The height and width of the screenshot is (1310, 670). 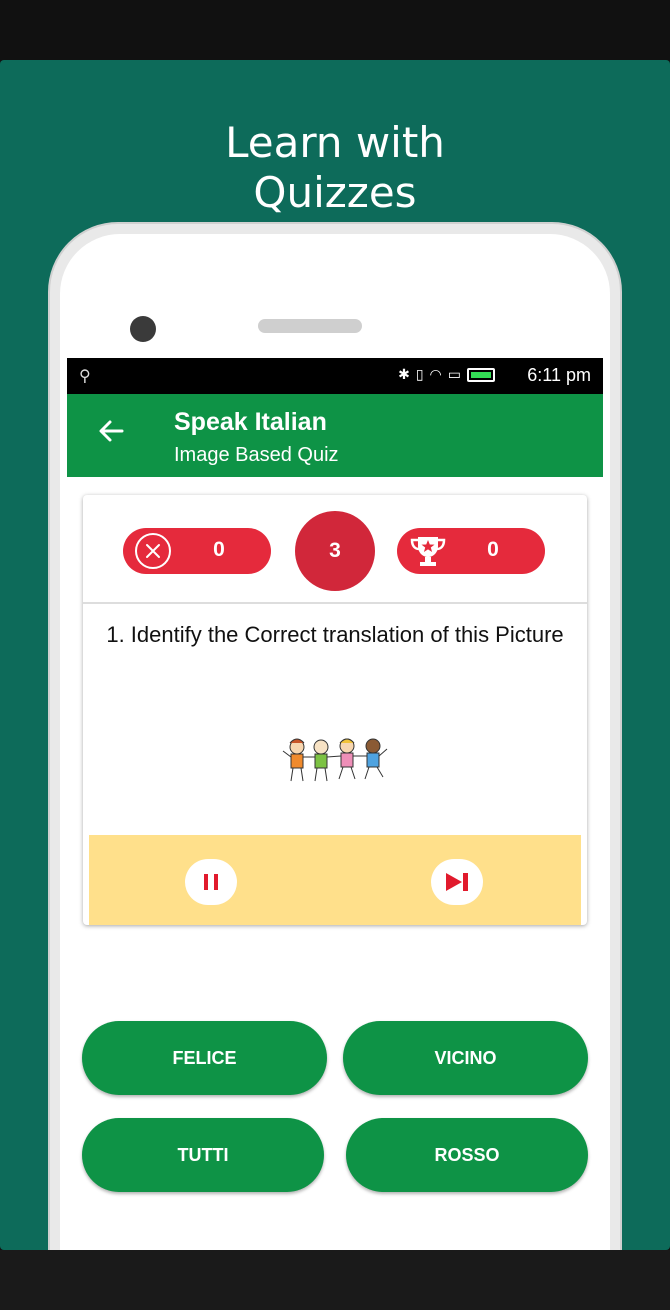 I want to click on phone-camera, so click(x=143, y=329).